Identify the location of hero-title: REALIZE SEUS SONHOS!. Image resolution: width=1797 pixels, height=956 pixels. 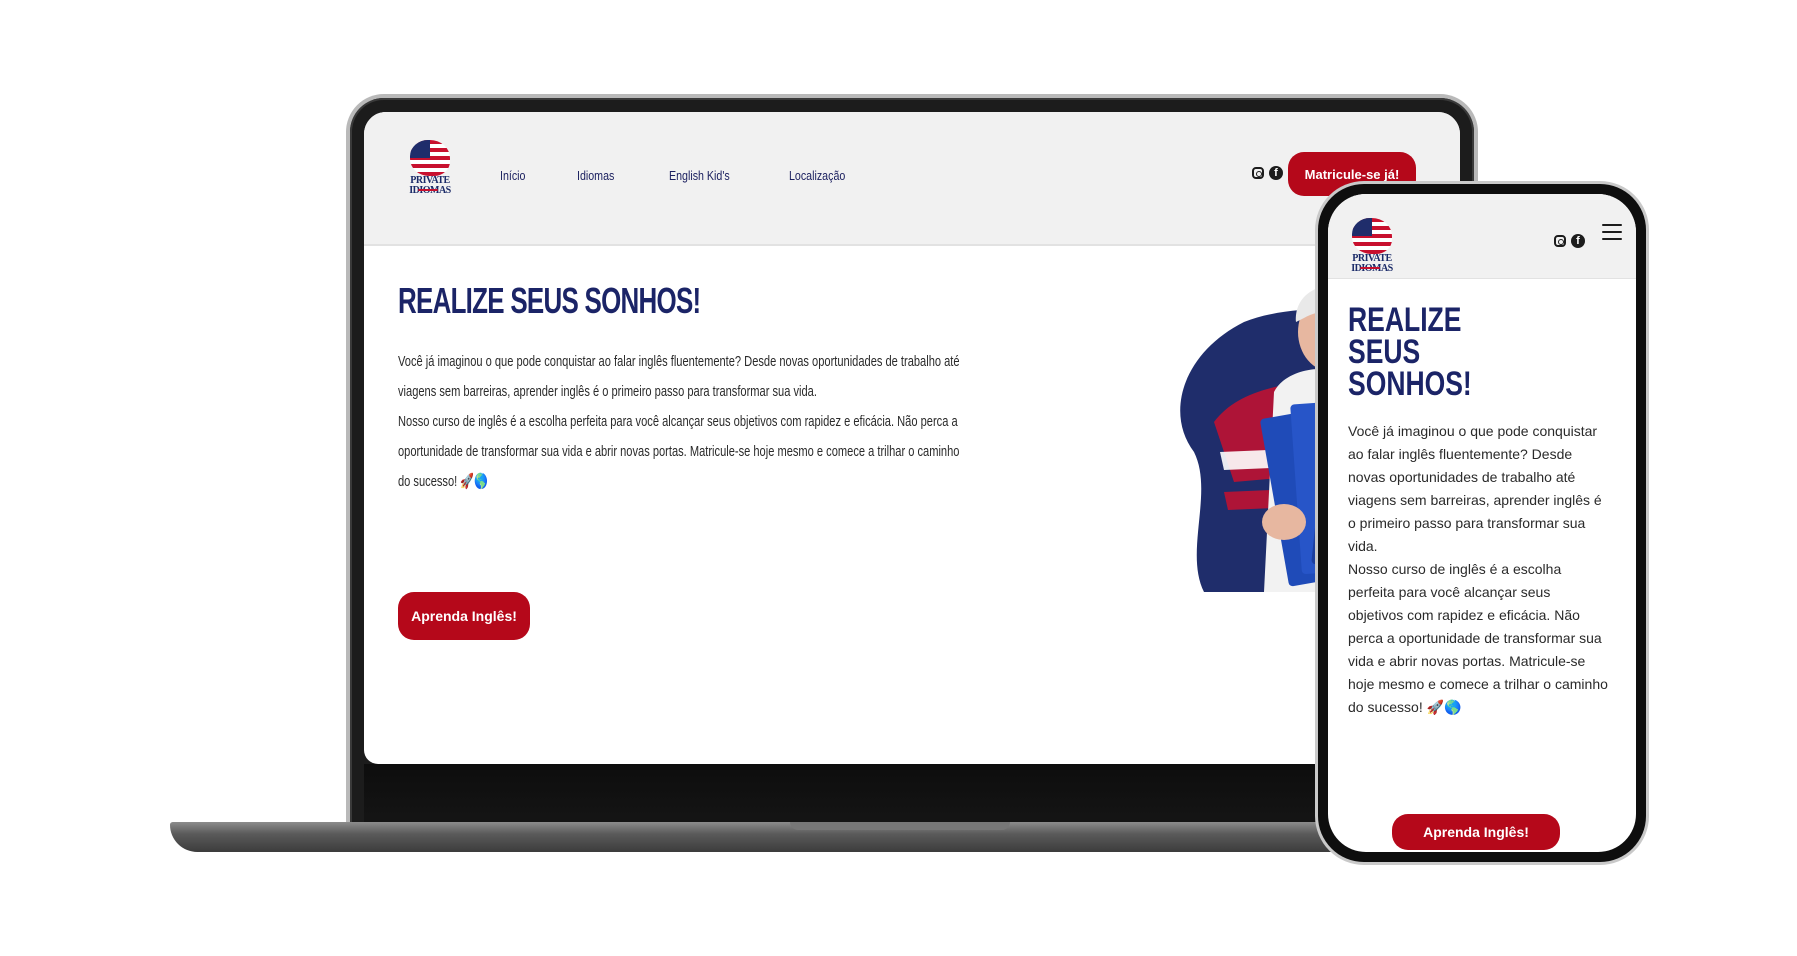
(549, 300).